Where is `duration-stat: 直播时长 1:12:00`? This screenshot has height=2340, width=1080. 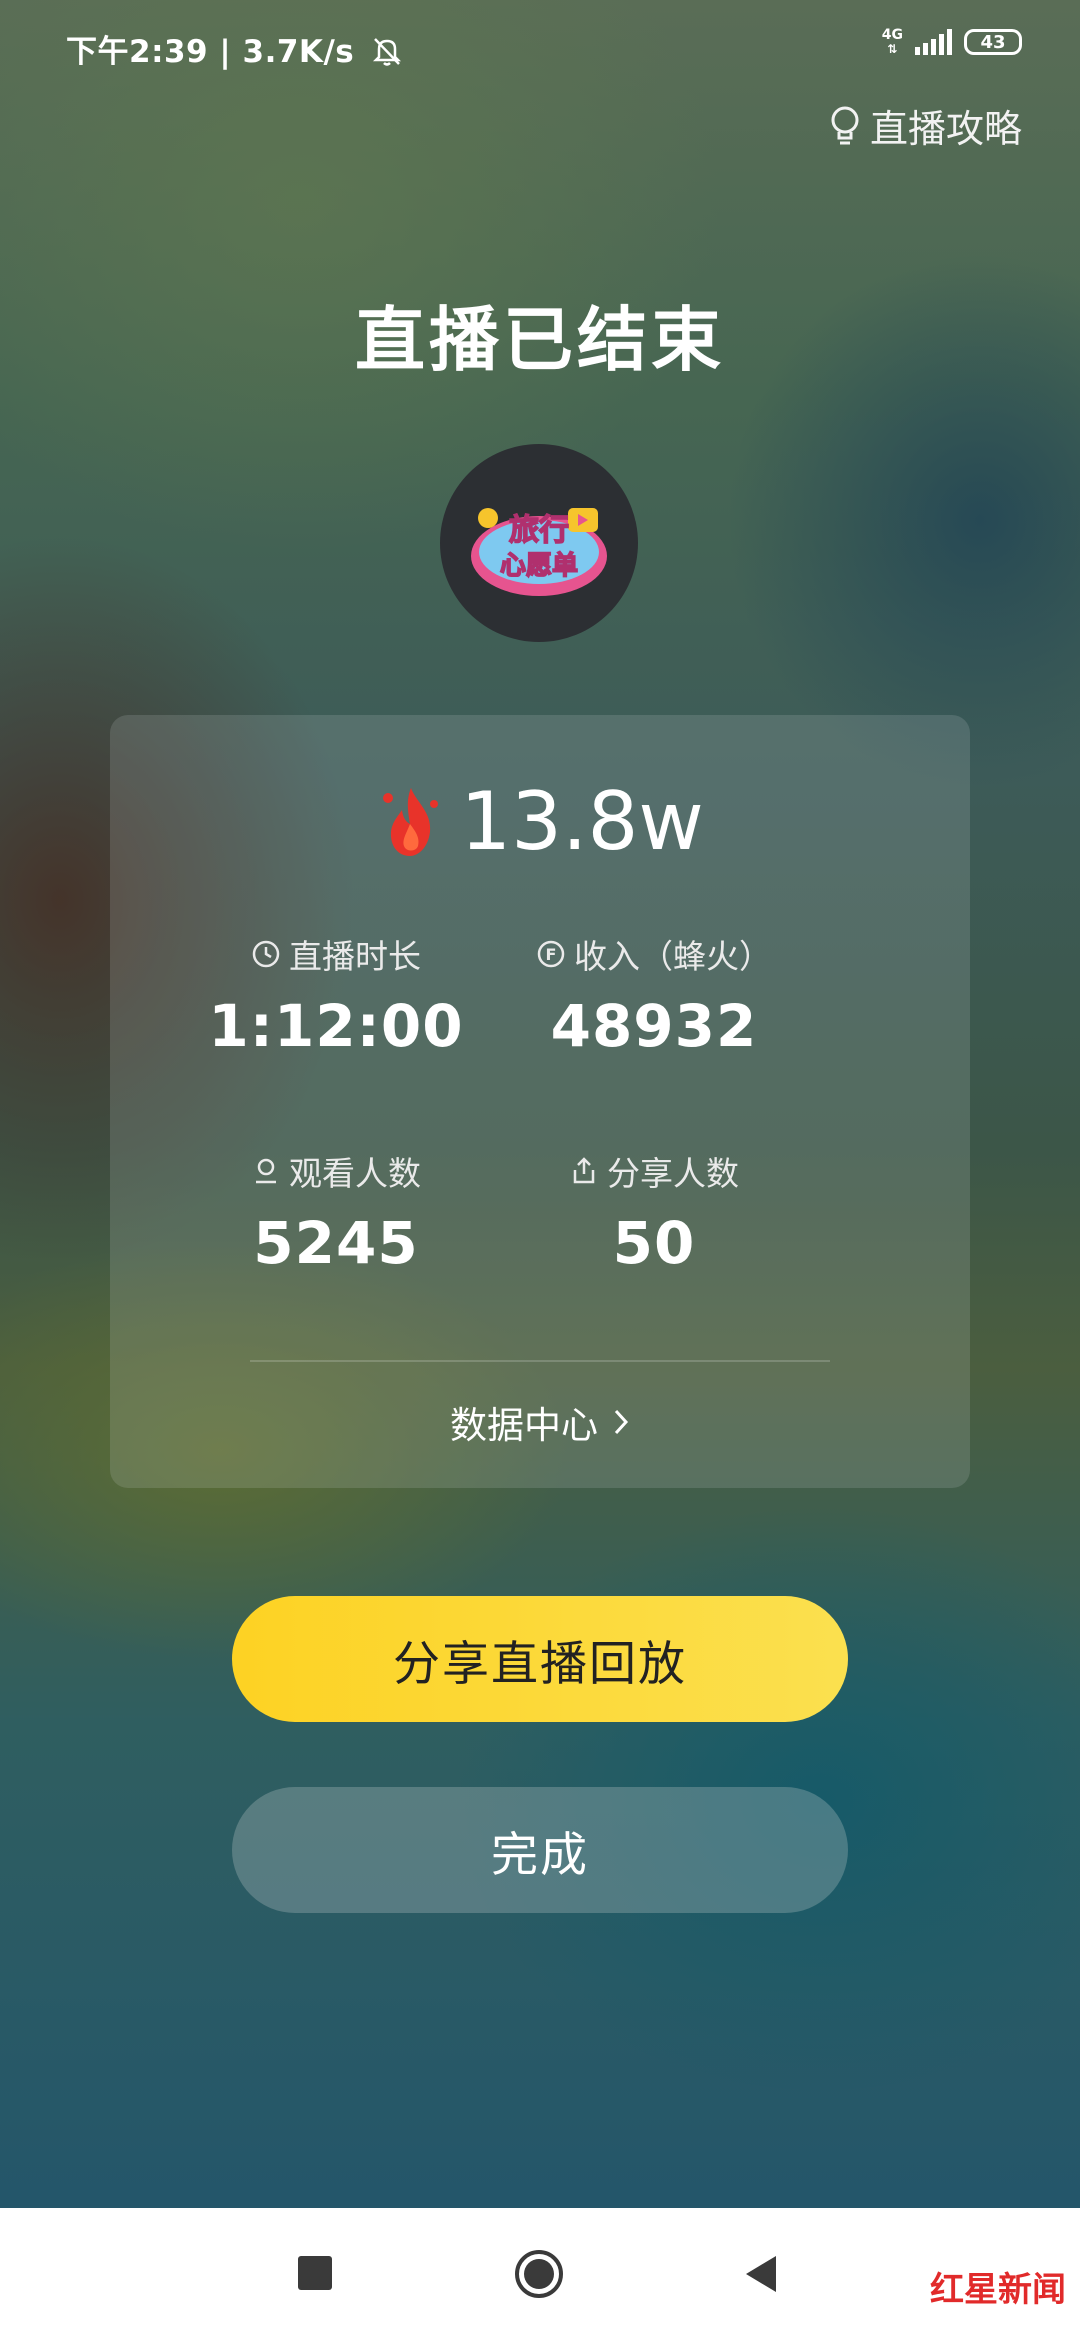
duration-stat: 直播时长 1:12:00 is located at coordinates (336, 995).